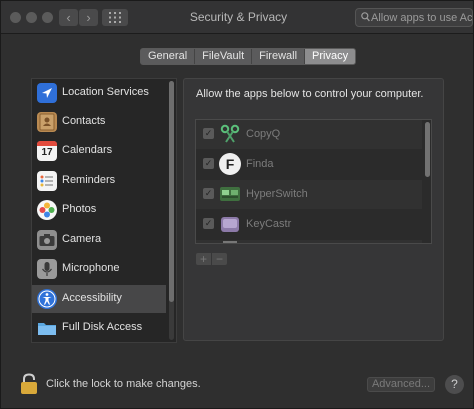 This screenshot has width=474, height=409. I want to click on microphone-icon, so click(47, 269).